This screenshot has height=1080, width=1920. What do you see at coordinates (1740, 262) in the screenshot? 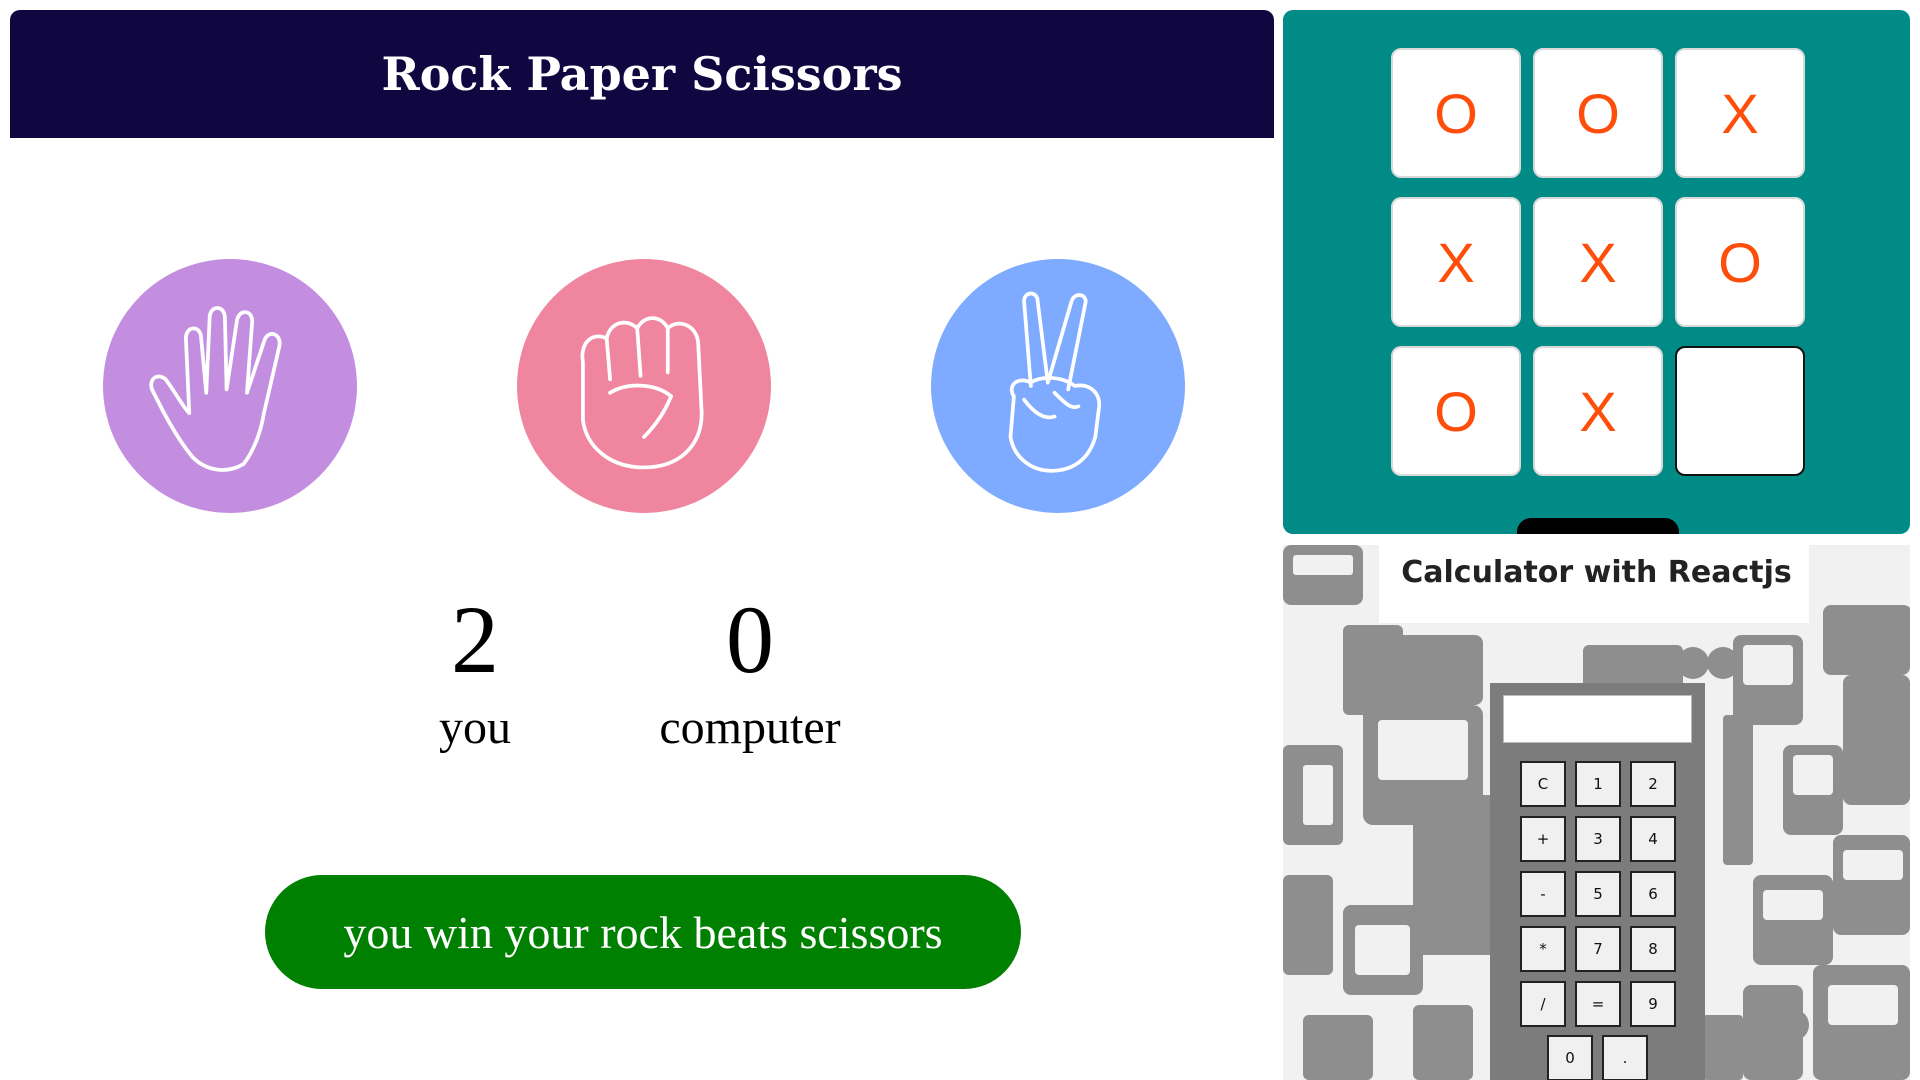
I see `ttt-cell-6: O` at bounding box center [1740, 262].